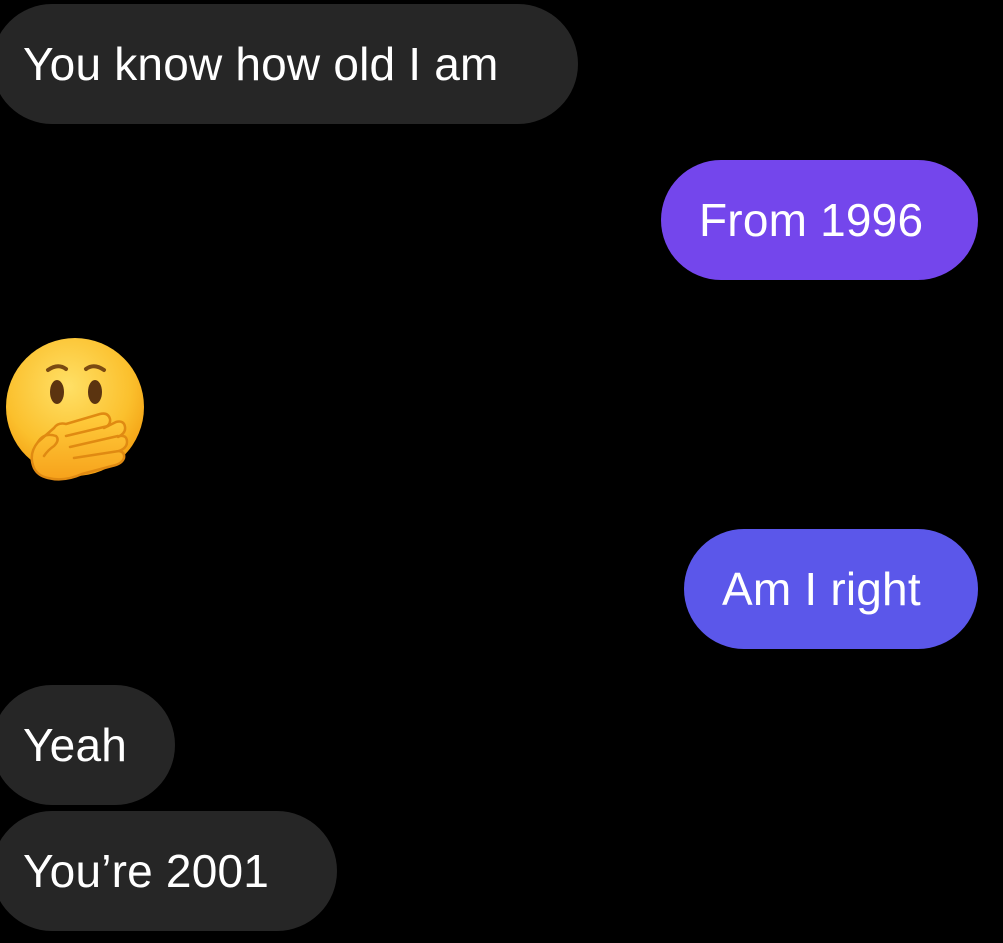 The height and width of the screenshot is (943, 1003). What do you see at coordinates (146, 871) in the screenshot?
I see `message-text: You’re 2001` at bounding box center [146, 871].